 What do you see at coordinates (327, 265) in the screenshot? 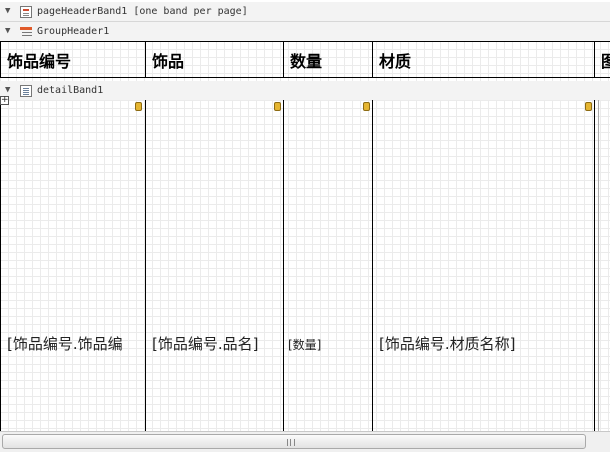
I see `detail-cell-quantity: [数量]` at bounding box center [327, 265].